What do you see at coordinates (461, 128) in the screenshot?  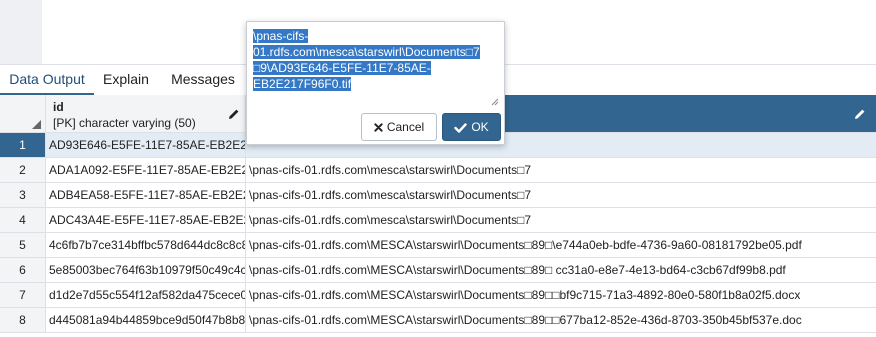 I see `check-icon` at bounding box center [461, 128].